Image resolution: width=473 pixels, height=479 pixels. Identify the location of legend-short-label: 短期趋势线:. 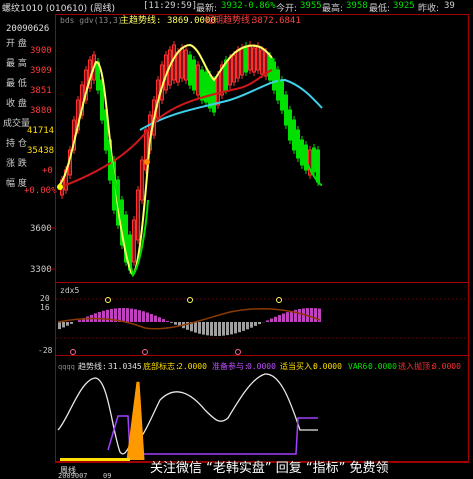
(230, 20).